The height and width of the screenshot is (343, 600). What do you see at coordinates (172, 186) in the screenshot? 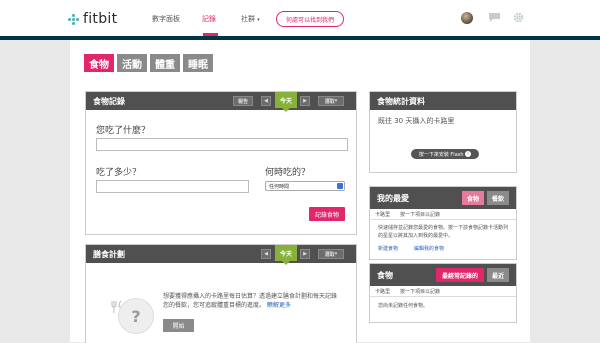
I see `amount-input` at bounding box center [172, 186].